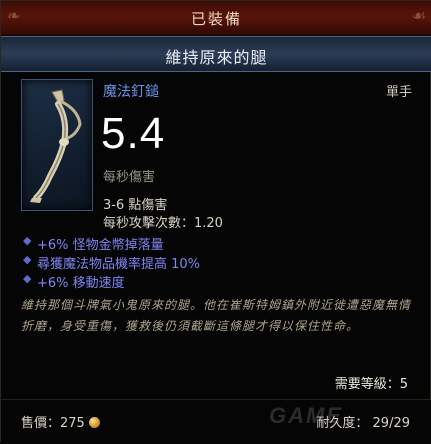 This screenshot has height=444, width=431. I want to click on bone-leg-icon, so click(56, 146).